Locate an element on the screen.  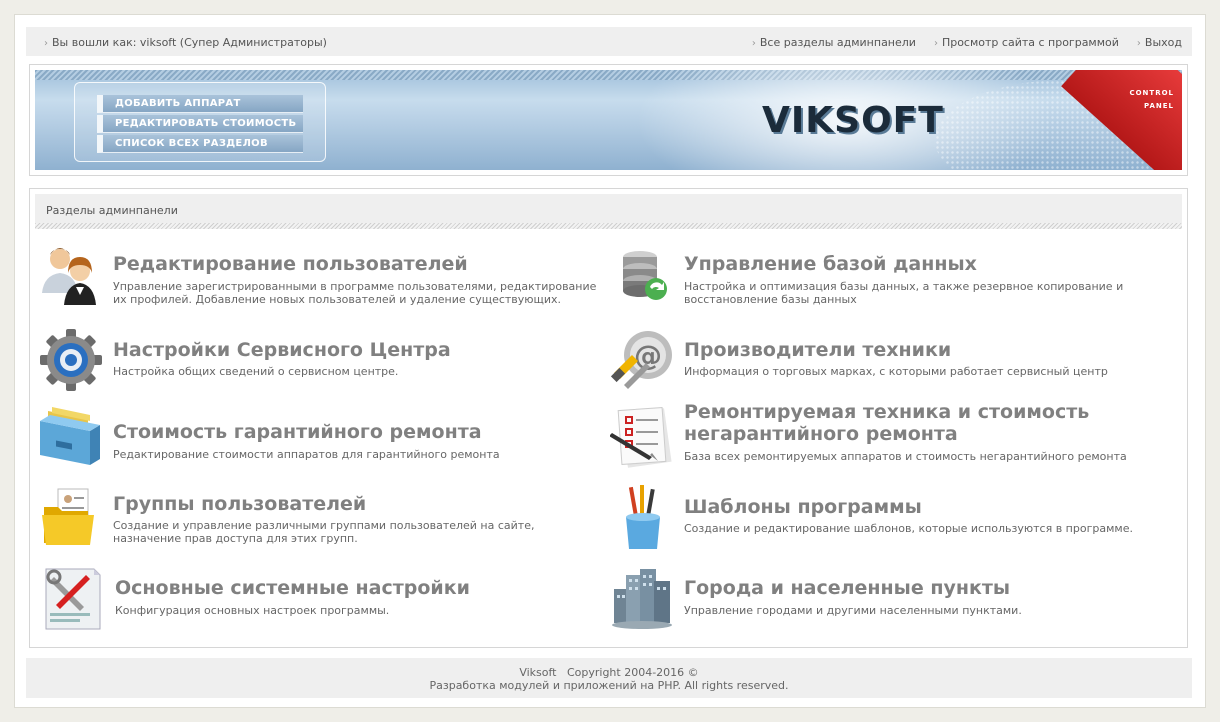
brushes-icon is located at coordinates (643, 517).